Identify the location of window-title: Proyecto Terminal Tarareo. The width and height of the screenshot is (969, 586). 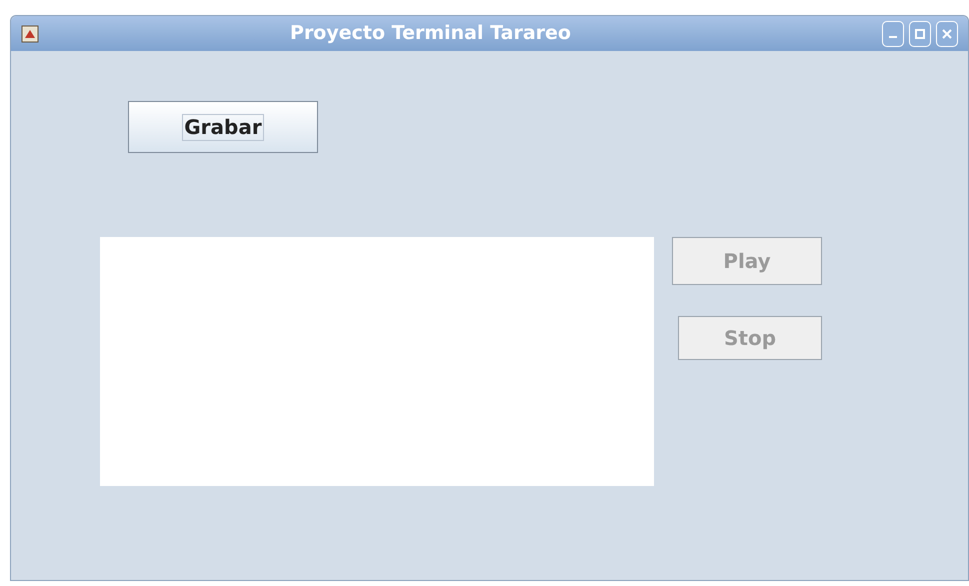
(430, 33).